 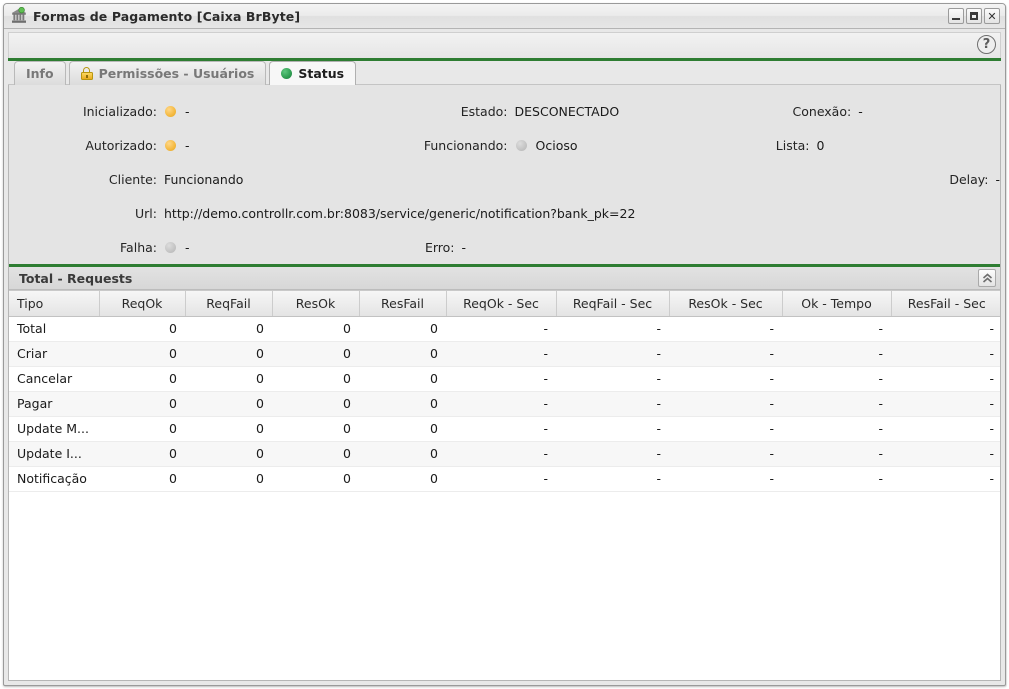 What do you see at coordinates (204, 179) in the screenshot?
I see `field-cliente-value: Funcionando` at bounding box center [204, 179].